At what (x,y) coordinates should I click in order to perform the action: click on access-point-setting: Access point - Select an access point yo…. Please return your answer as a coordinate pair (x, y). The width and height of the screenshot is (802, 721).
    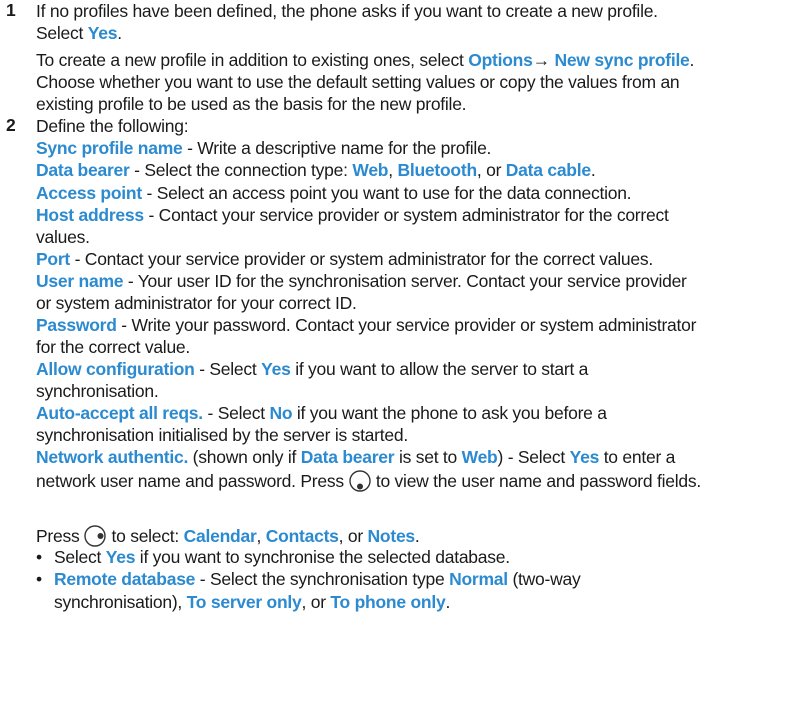
    Looking at the image, I should click on (334, 193).